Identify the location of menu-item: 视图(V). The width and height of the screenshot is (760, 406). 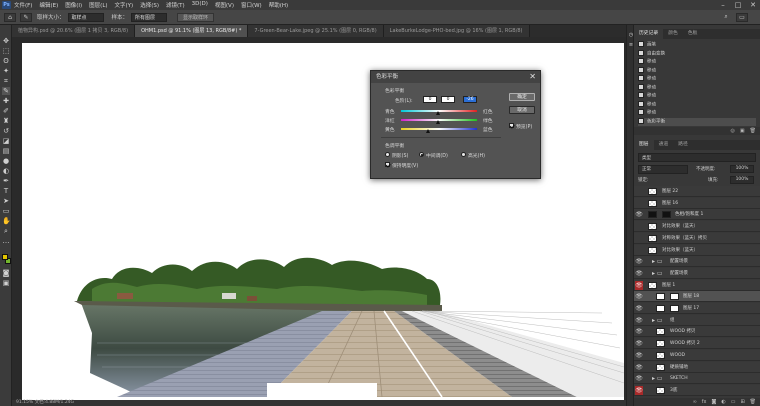
(224, 5).